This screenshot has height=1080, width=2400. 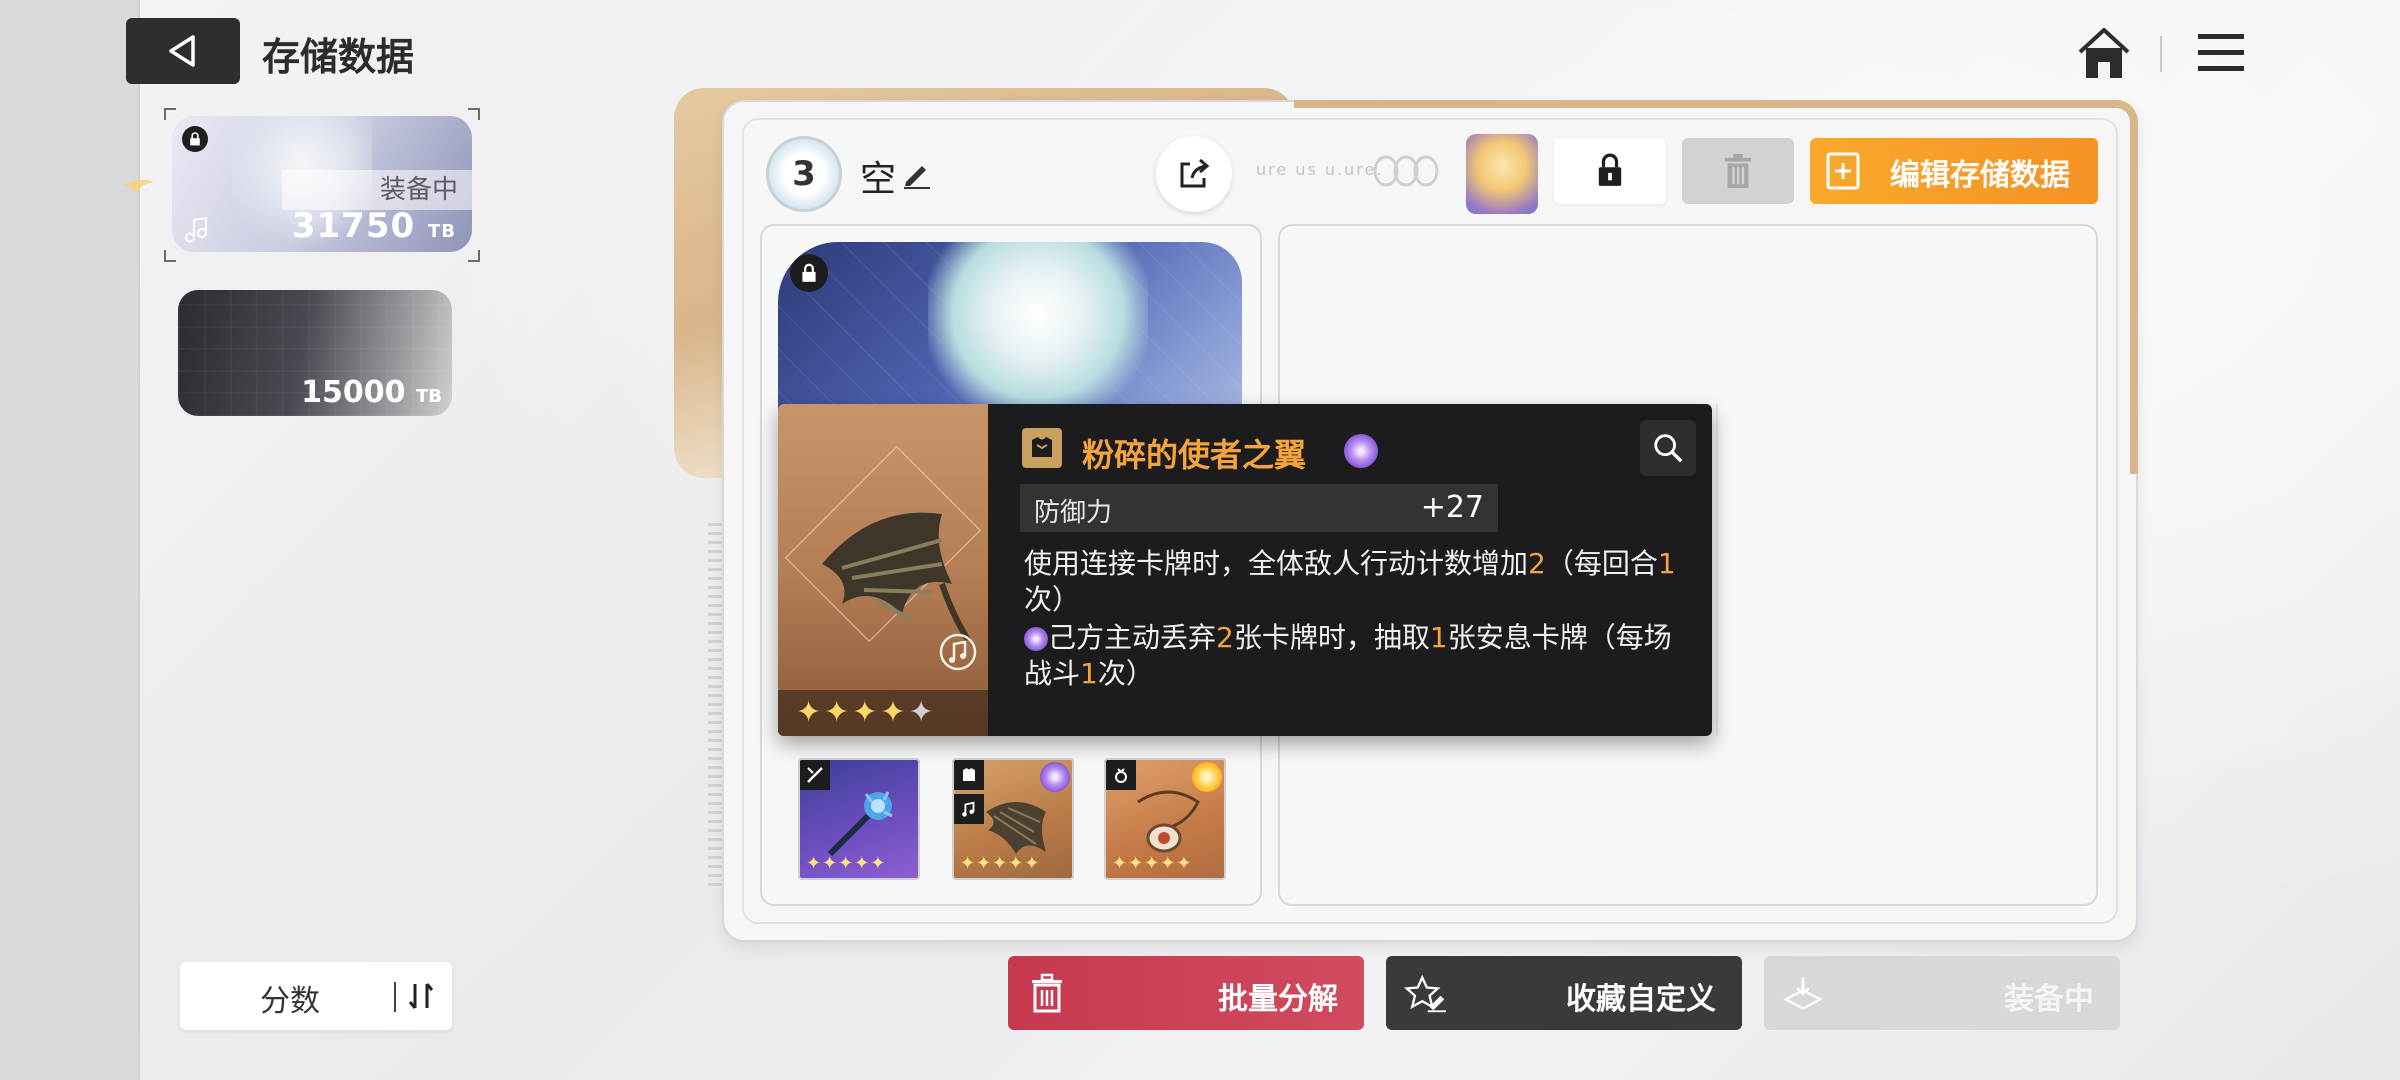 What do you see at coordinates (1259, 508) in the screenshot?
I see `stat-row: 防御力 +27` at bounding box center [1259, 508].